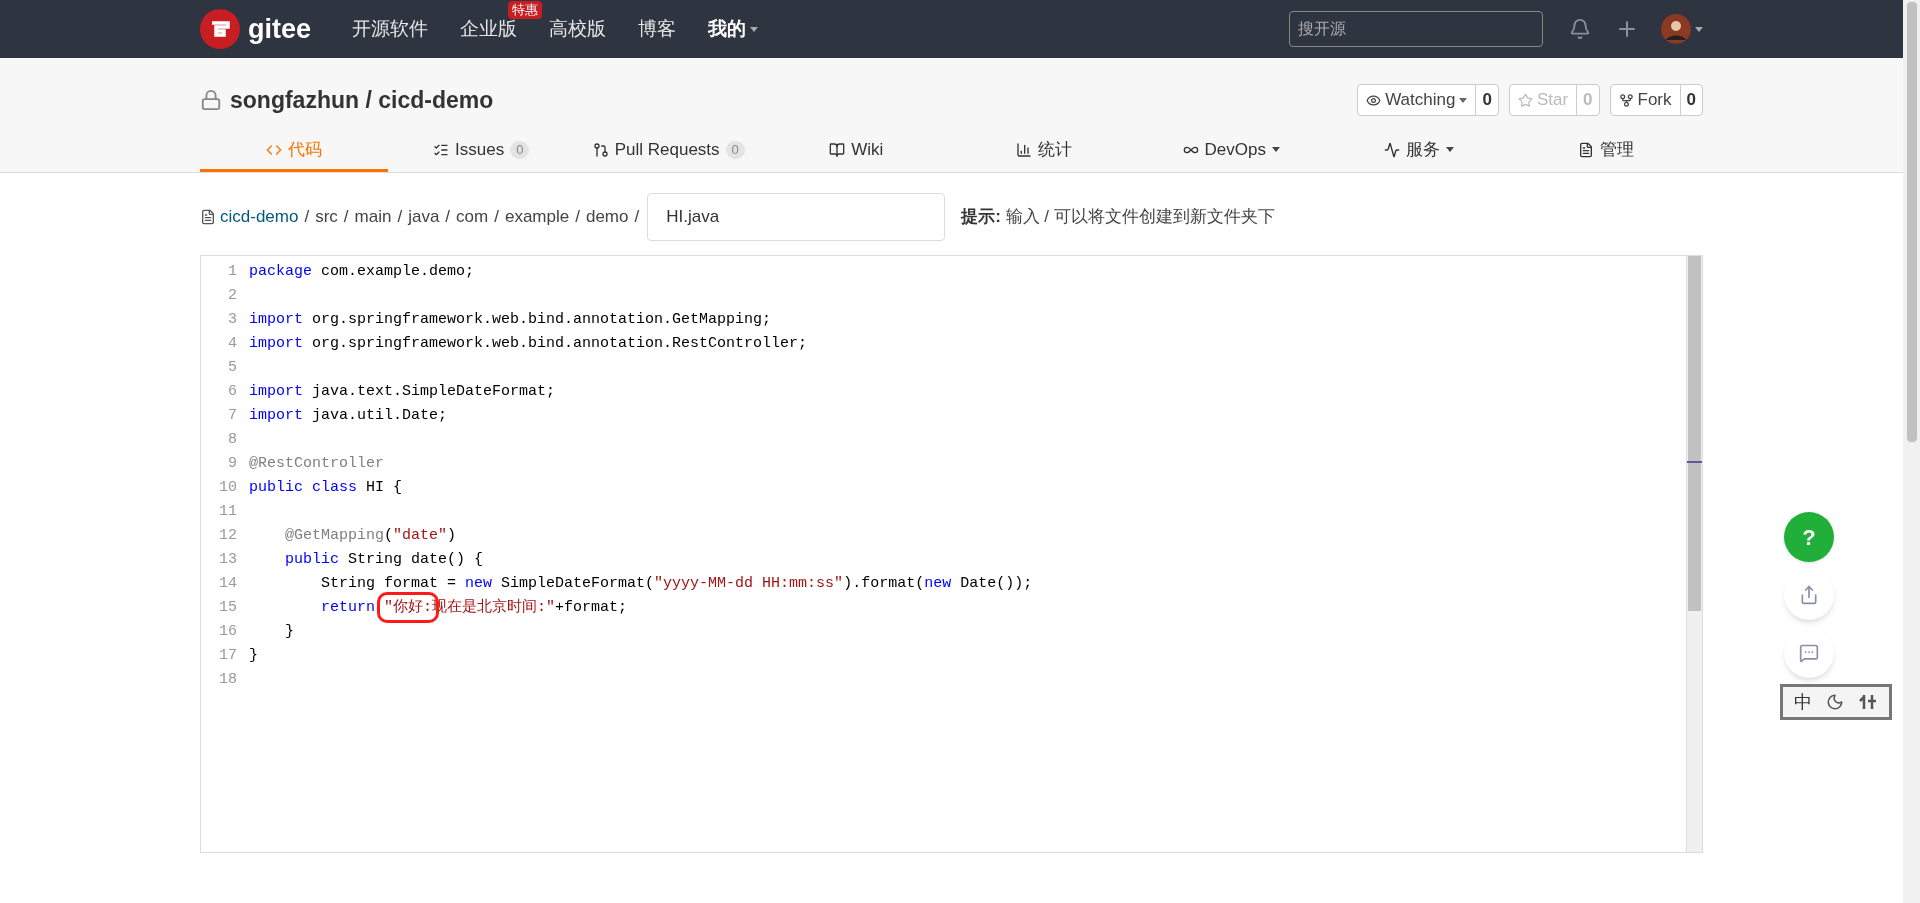  What do you see at coordinates (1580, 29) in the screenshot?
I see `bell-icon` at bounding box center [1580, 29].